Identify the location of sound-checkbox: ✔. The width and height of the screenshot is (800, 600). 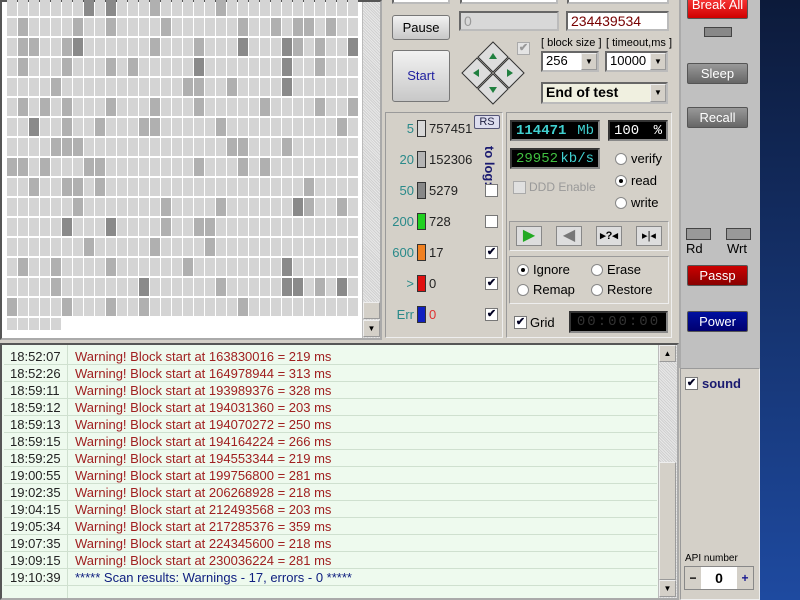
(691, 383).